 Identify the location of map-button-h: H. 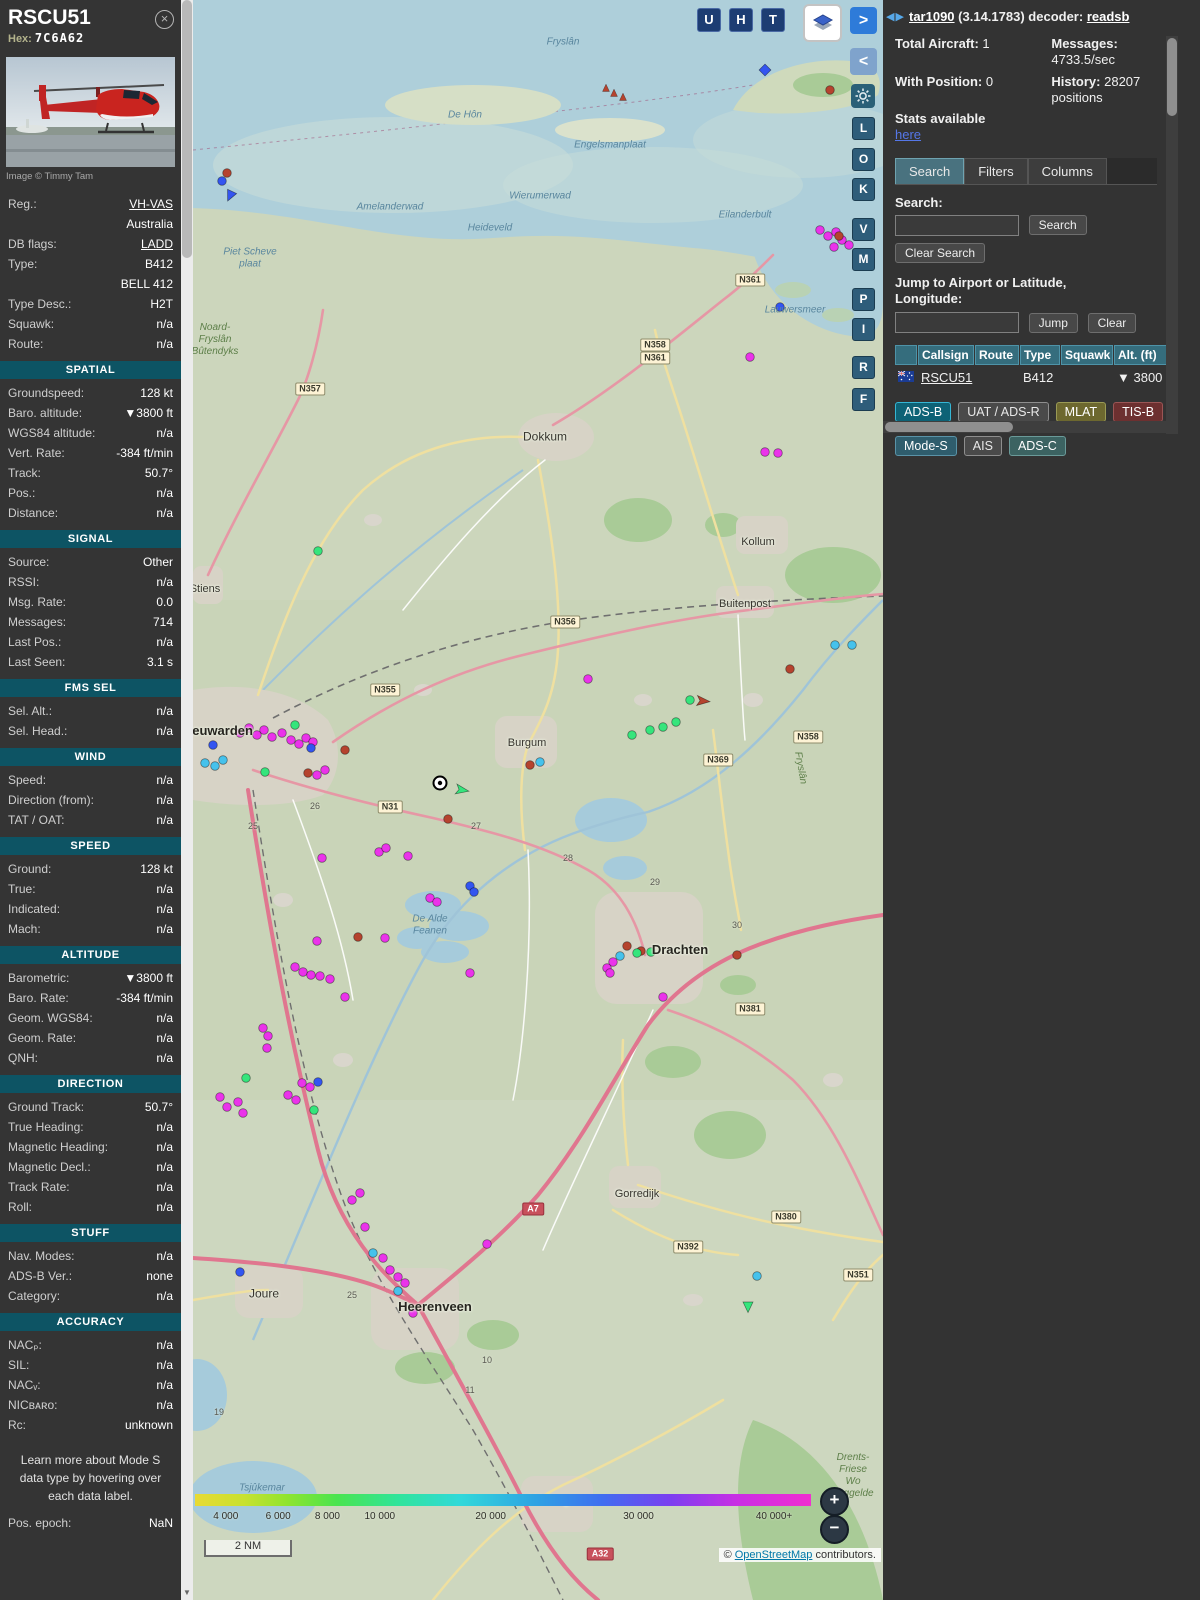
(741, 20).